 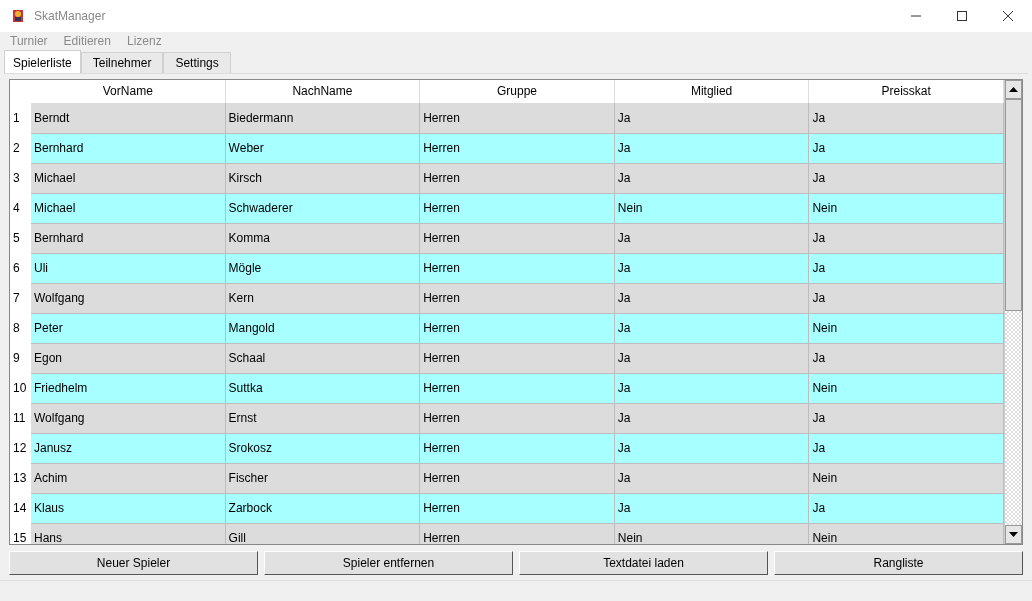 I want to click on vertical-scrollbar, so click(x=1013, y=312).